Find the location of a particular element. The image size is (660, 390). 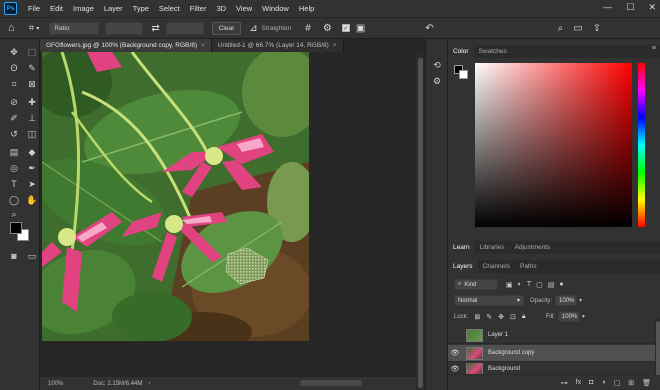

tab-channels: Channels is located at coordinates (496, 266).